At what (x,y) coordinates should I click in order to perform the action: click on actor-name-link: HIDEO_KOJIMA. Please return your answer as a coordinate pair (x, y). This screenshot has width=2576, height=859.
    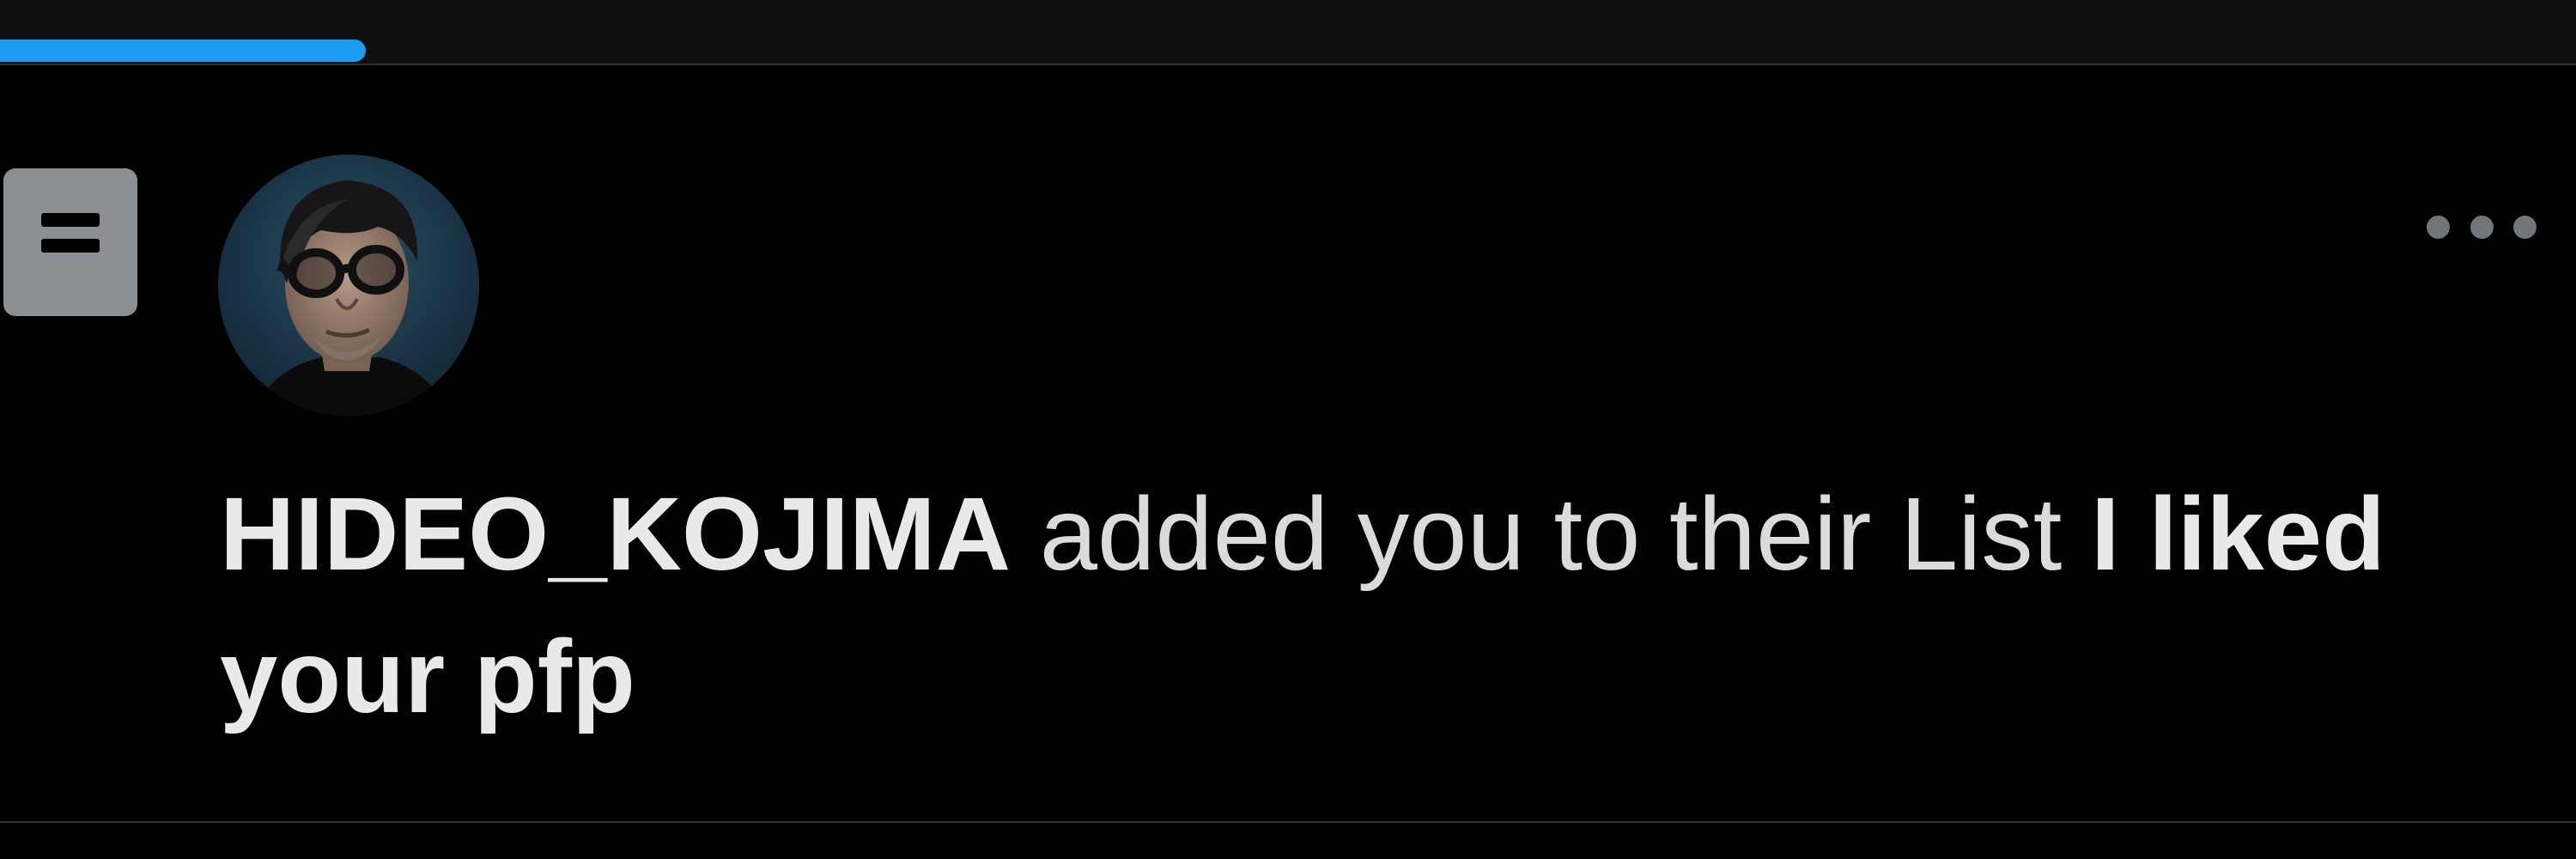
    Looking at the image, I should click on (616, 534).